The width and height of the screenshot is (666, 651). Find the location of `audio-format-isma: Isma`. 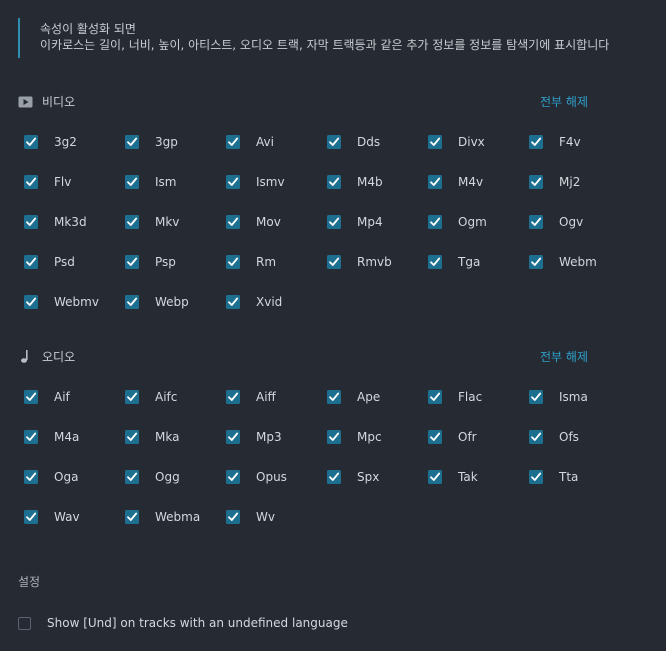

audio-format-isma: Isma is located at coordinates (579, 409).